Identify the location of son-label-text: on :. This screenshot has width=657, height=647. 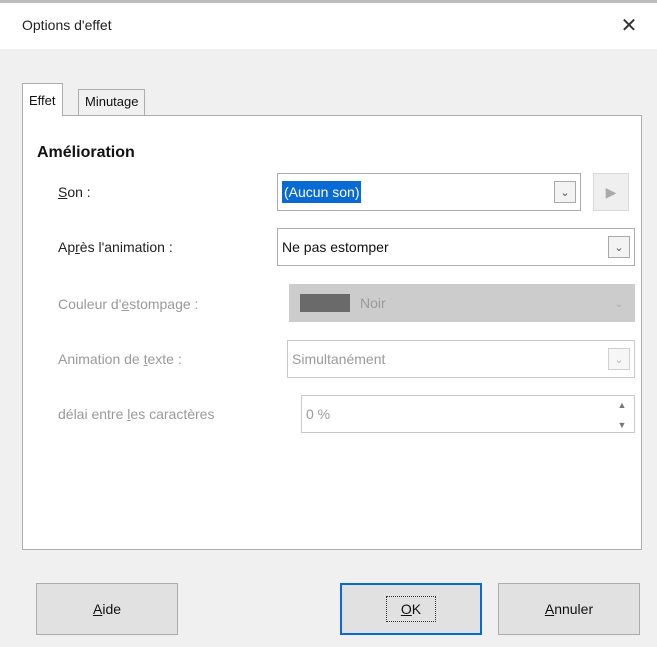
(79, 192).